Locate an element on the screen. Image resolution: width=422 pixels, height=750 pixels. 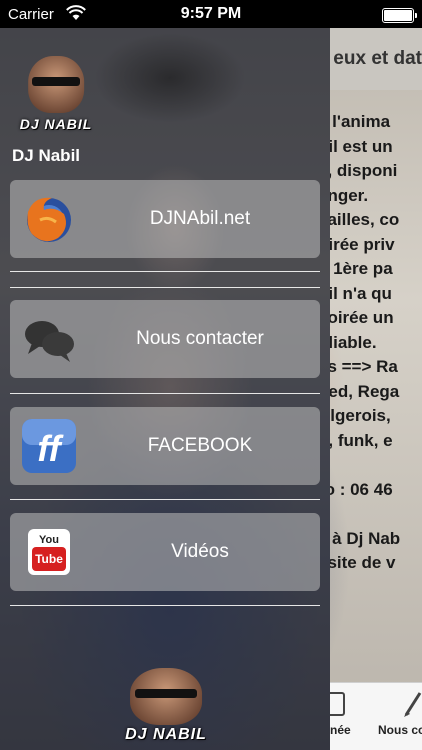
tab-item: née is located at coordinates (340, 730).